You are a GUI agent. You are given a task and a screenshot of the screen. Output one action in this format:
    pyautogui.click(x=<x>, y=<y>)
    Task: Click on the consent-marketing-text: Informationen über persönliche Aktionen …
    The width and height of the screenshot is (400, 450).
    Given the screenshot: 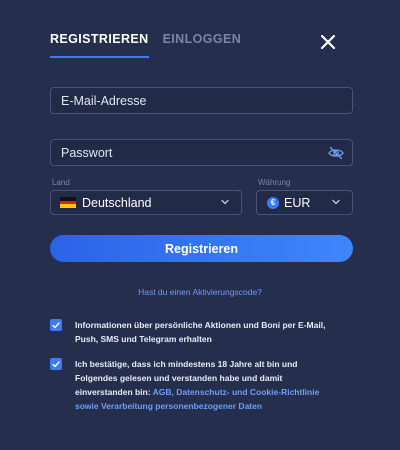 What is the action you would take?
    pyautogui.click(x=200, y=332)
    